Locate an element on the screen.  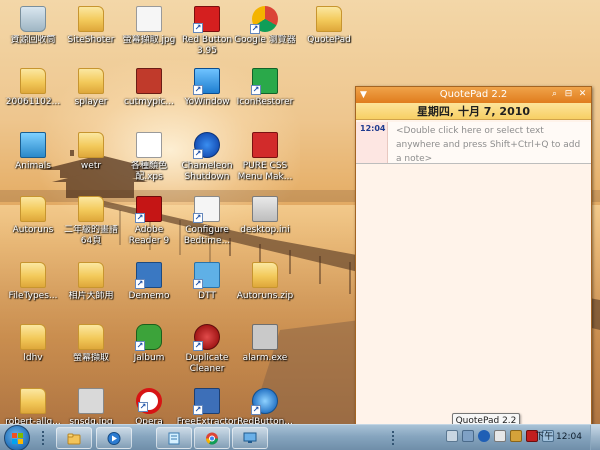
bedtime-icon: ↗ is located at coordinates (206, 209).